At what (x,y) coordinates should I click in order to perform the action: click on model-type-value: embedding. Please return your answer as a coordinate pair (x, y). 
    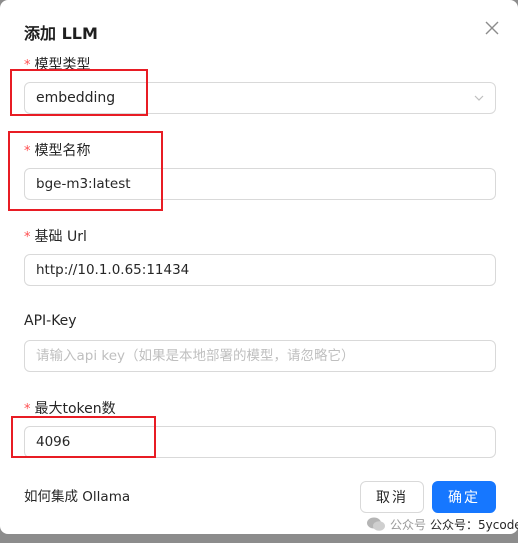
    Looking at the image, I should click on (76, 98).